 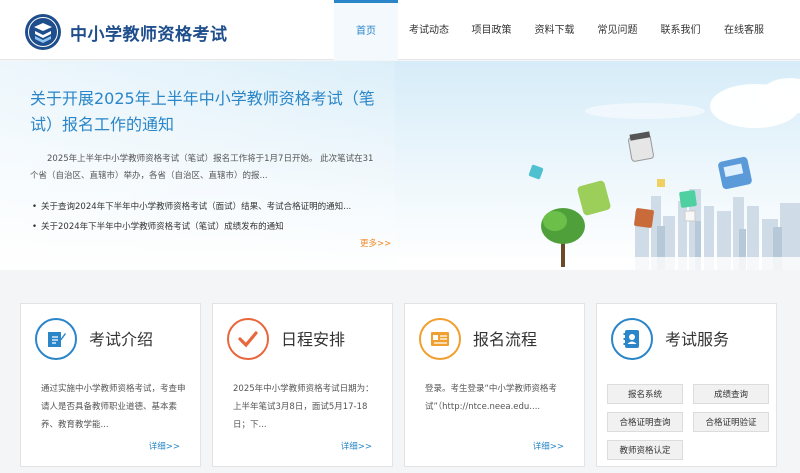 What do you see at coordinates (731, 422) in the screenshot?
I see `service-button-certificate-verify: 合格证明验证` at bounding box center [731, 422].